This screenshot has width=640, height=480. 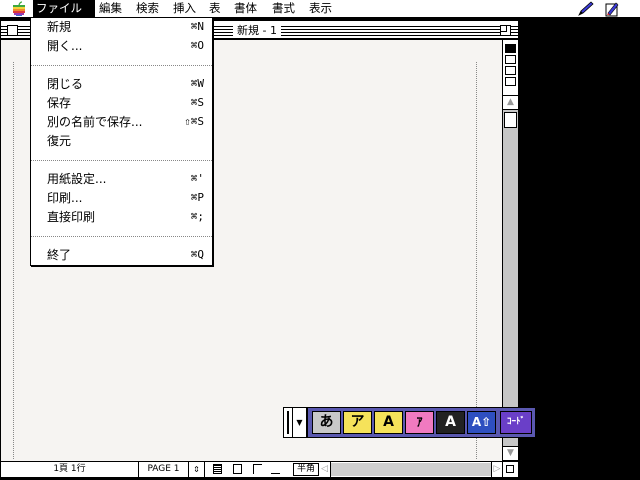 What do you see at coordinates (300, 422) in the screenshot?
I see `palette-menu-arrow-icon: ▼` at bounding box center [300, 422].